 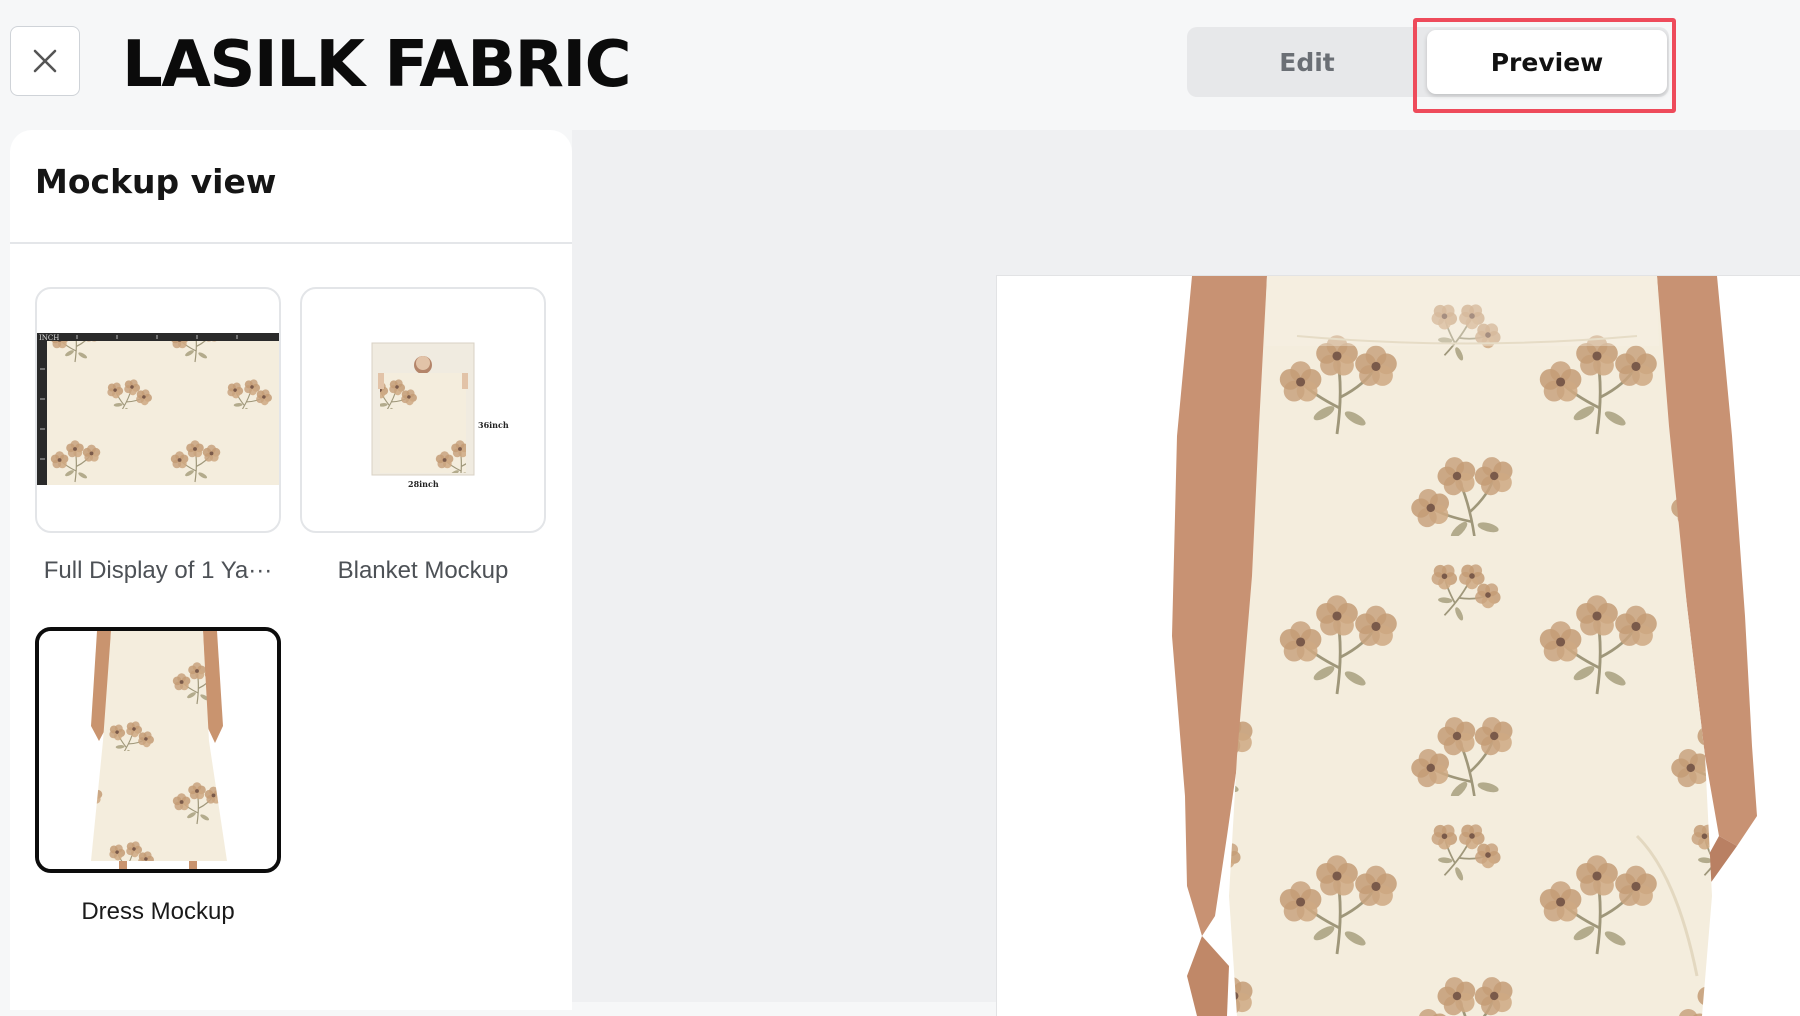 I want to click on mockup-card-full-display: INCH, so click(x=158, y=410).